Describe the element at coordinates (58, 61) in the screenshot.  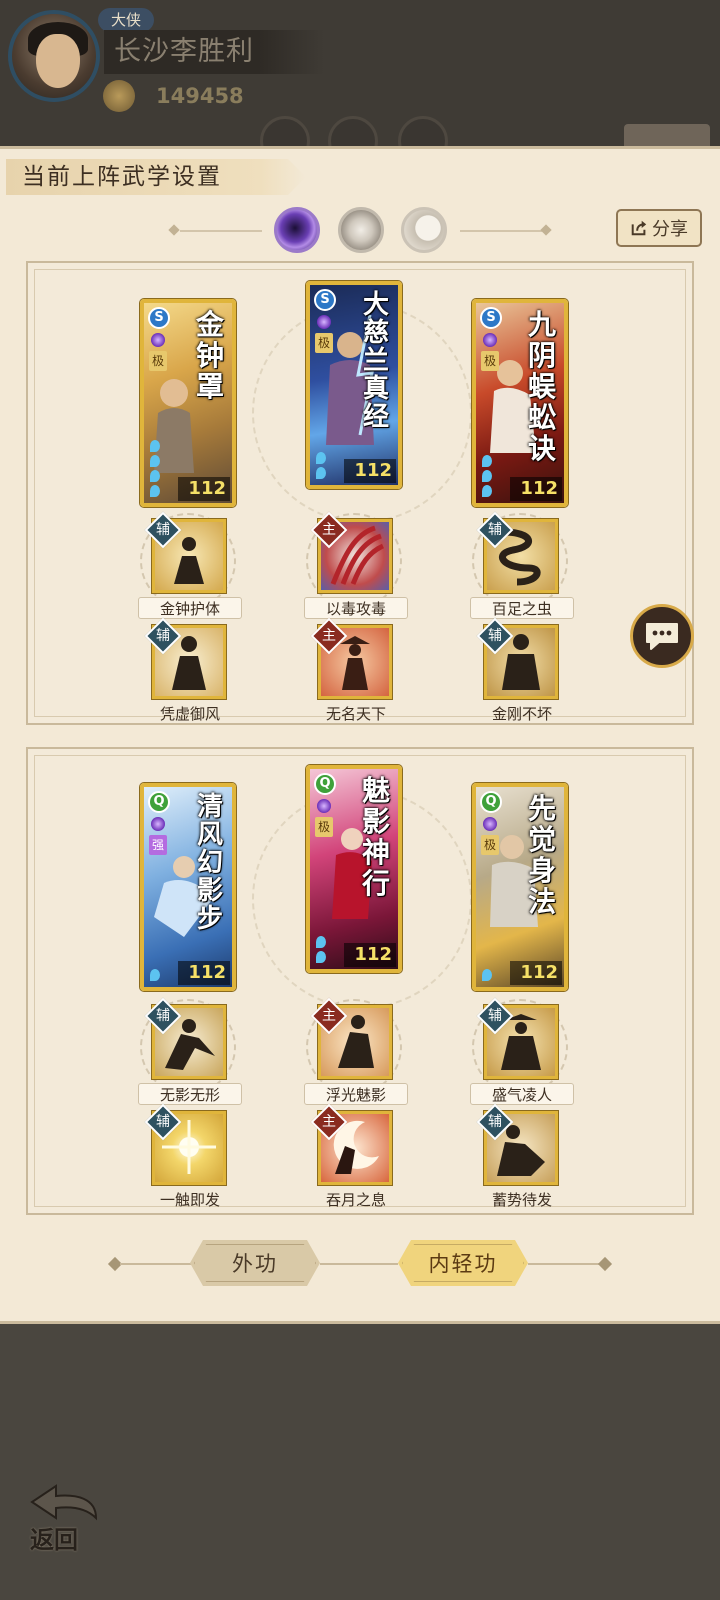
I see `avatar-face` at that location.